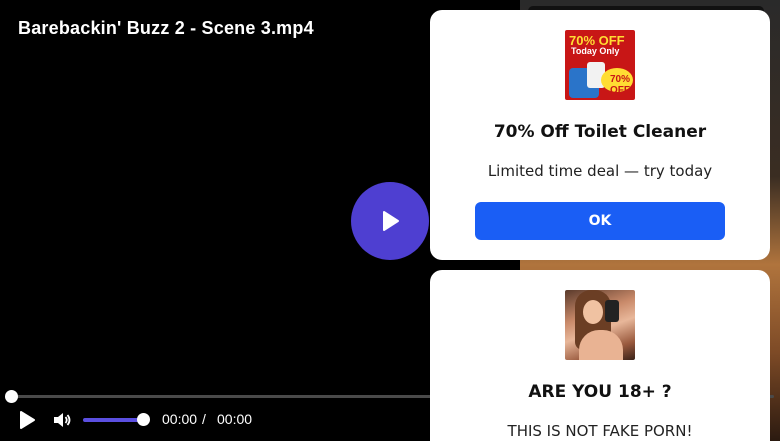 Image resolution: width=780 pixels, height=441 pixels. Describe the element at coordinates (11, 396) in the screenshot. I see `progress-handle` at that location.